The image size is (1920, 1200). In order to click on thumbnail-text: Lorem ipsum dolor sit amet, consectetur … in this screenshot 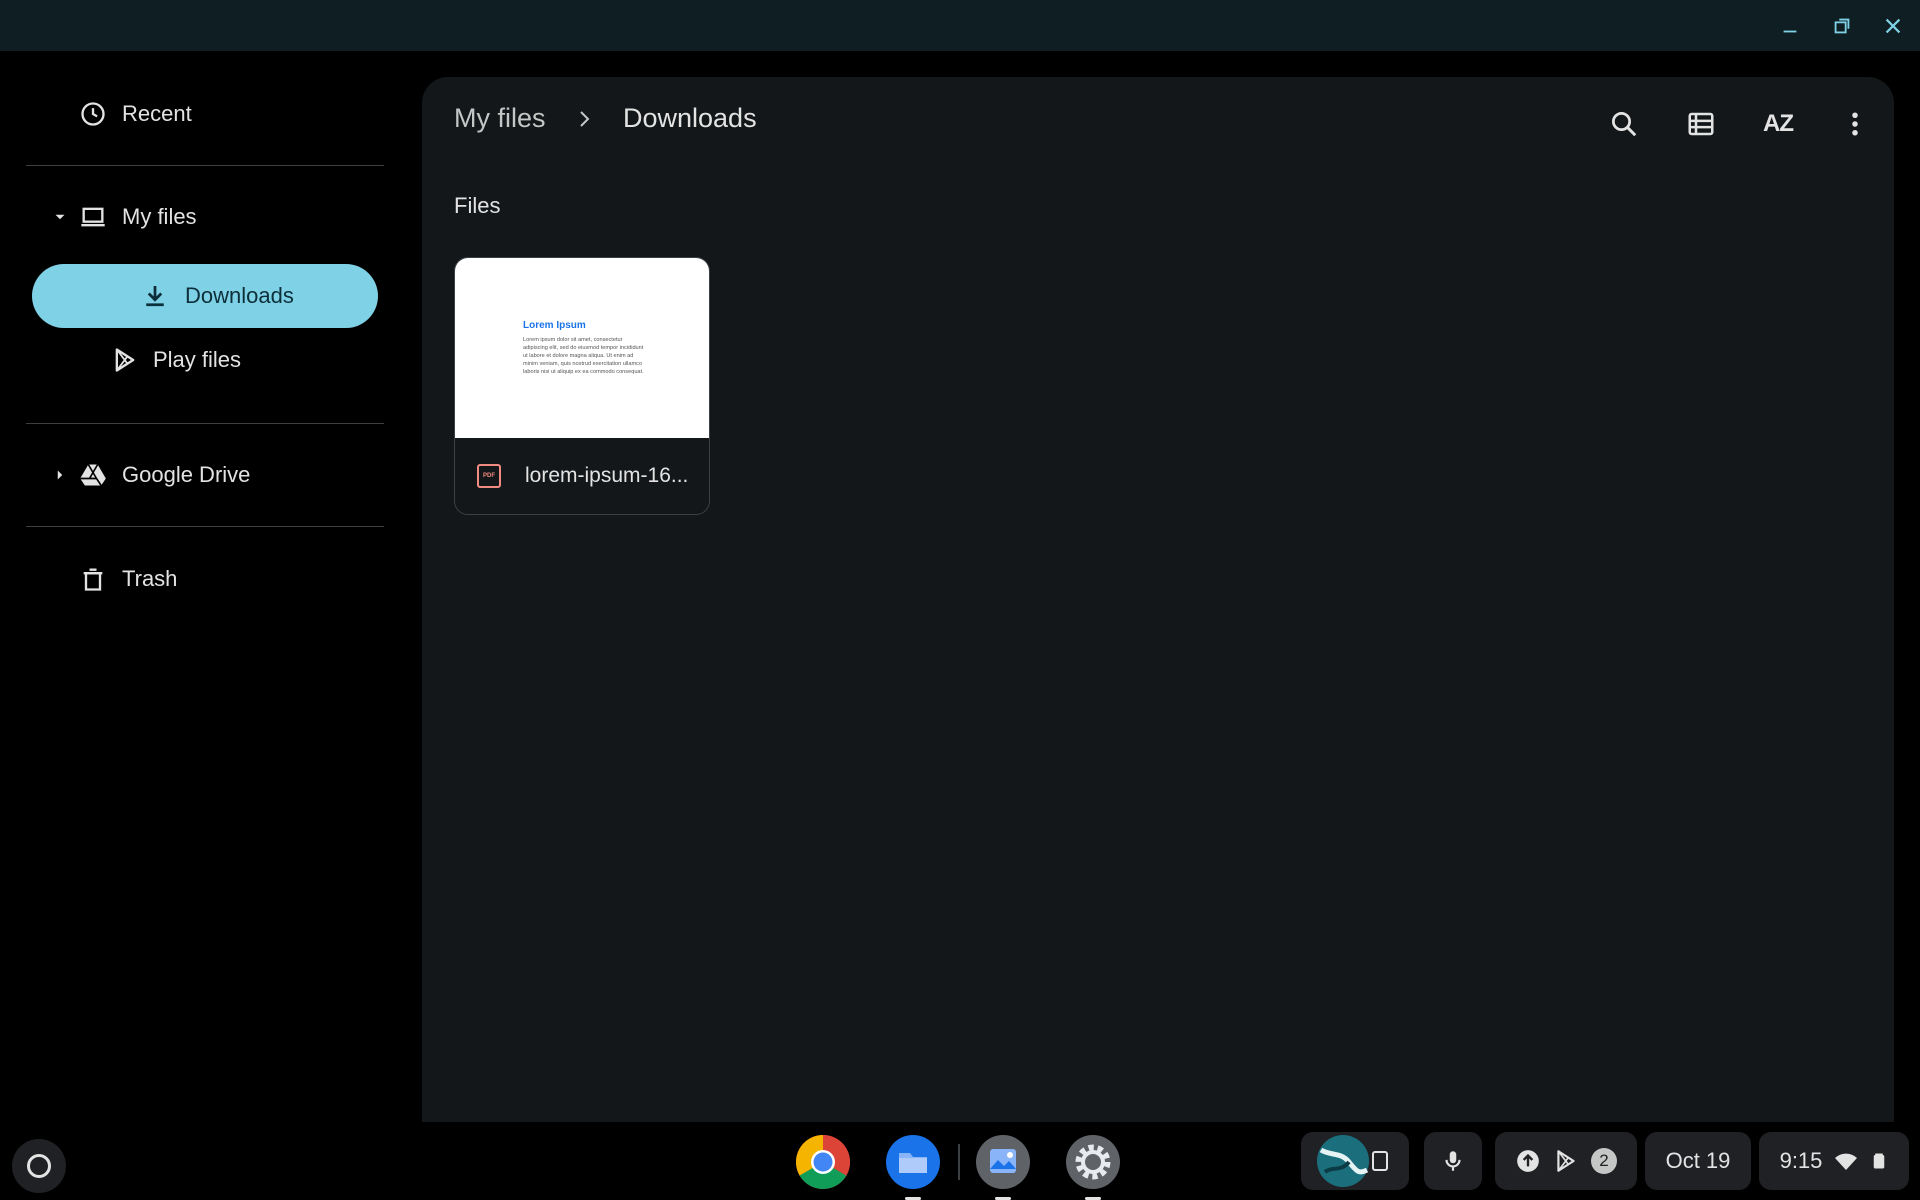, I will do `click(583, 356)`.